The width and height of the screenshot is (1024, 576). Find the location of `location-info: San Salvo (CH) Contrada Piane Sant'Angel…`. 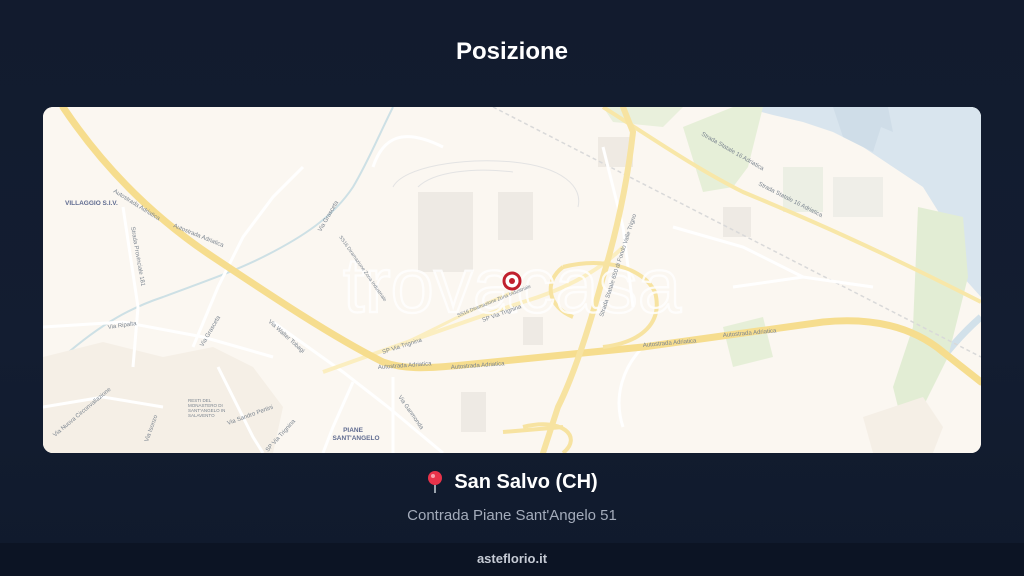

location-info: San Salvo (CH) Contrada Piane Sant'Angel… is located at coordinates (512, 497).